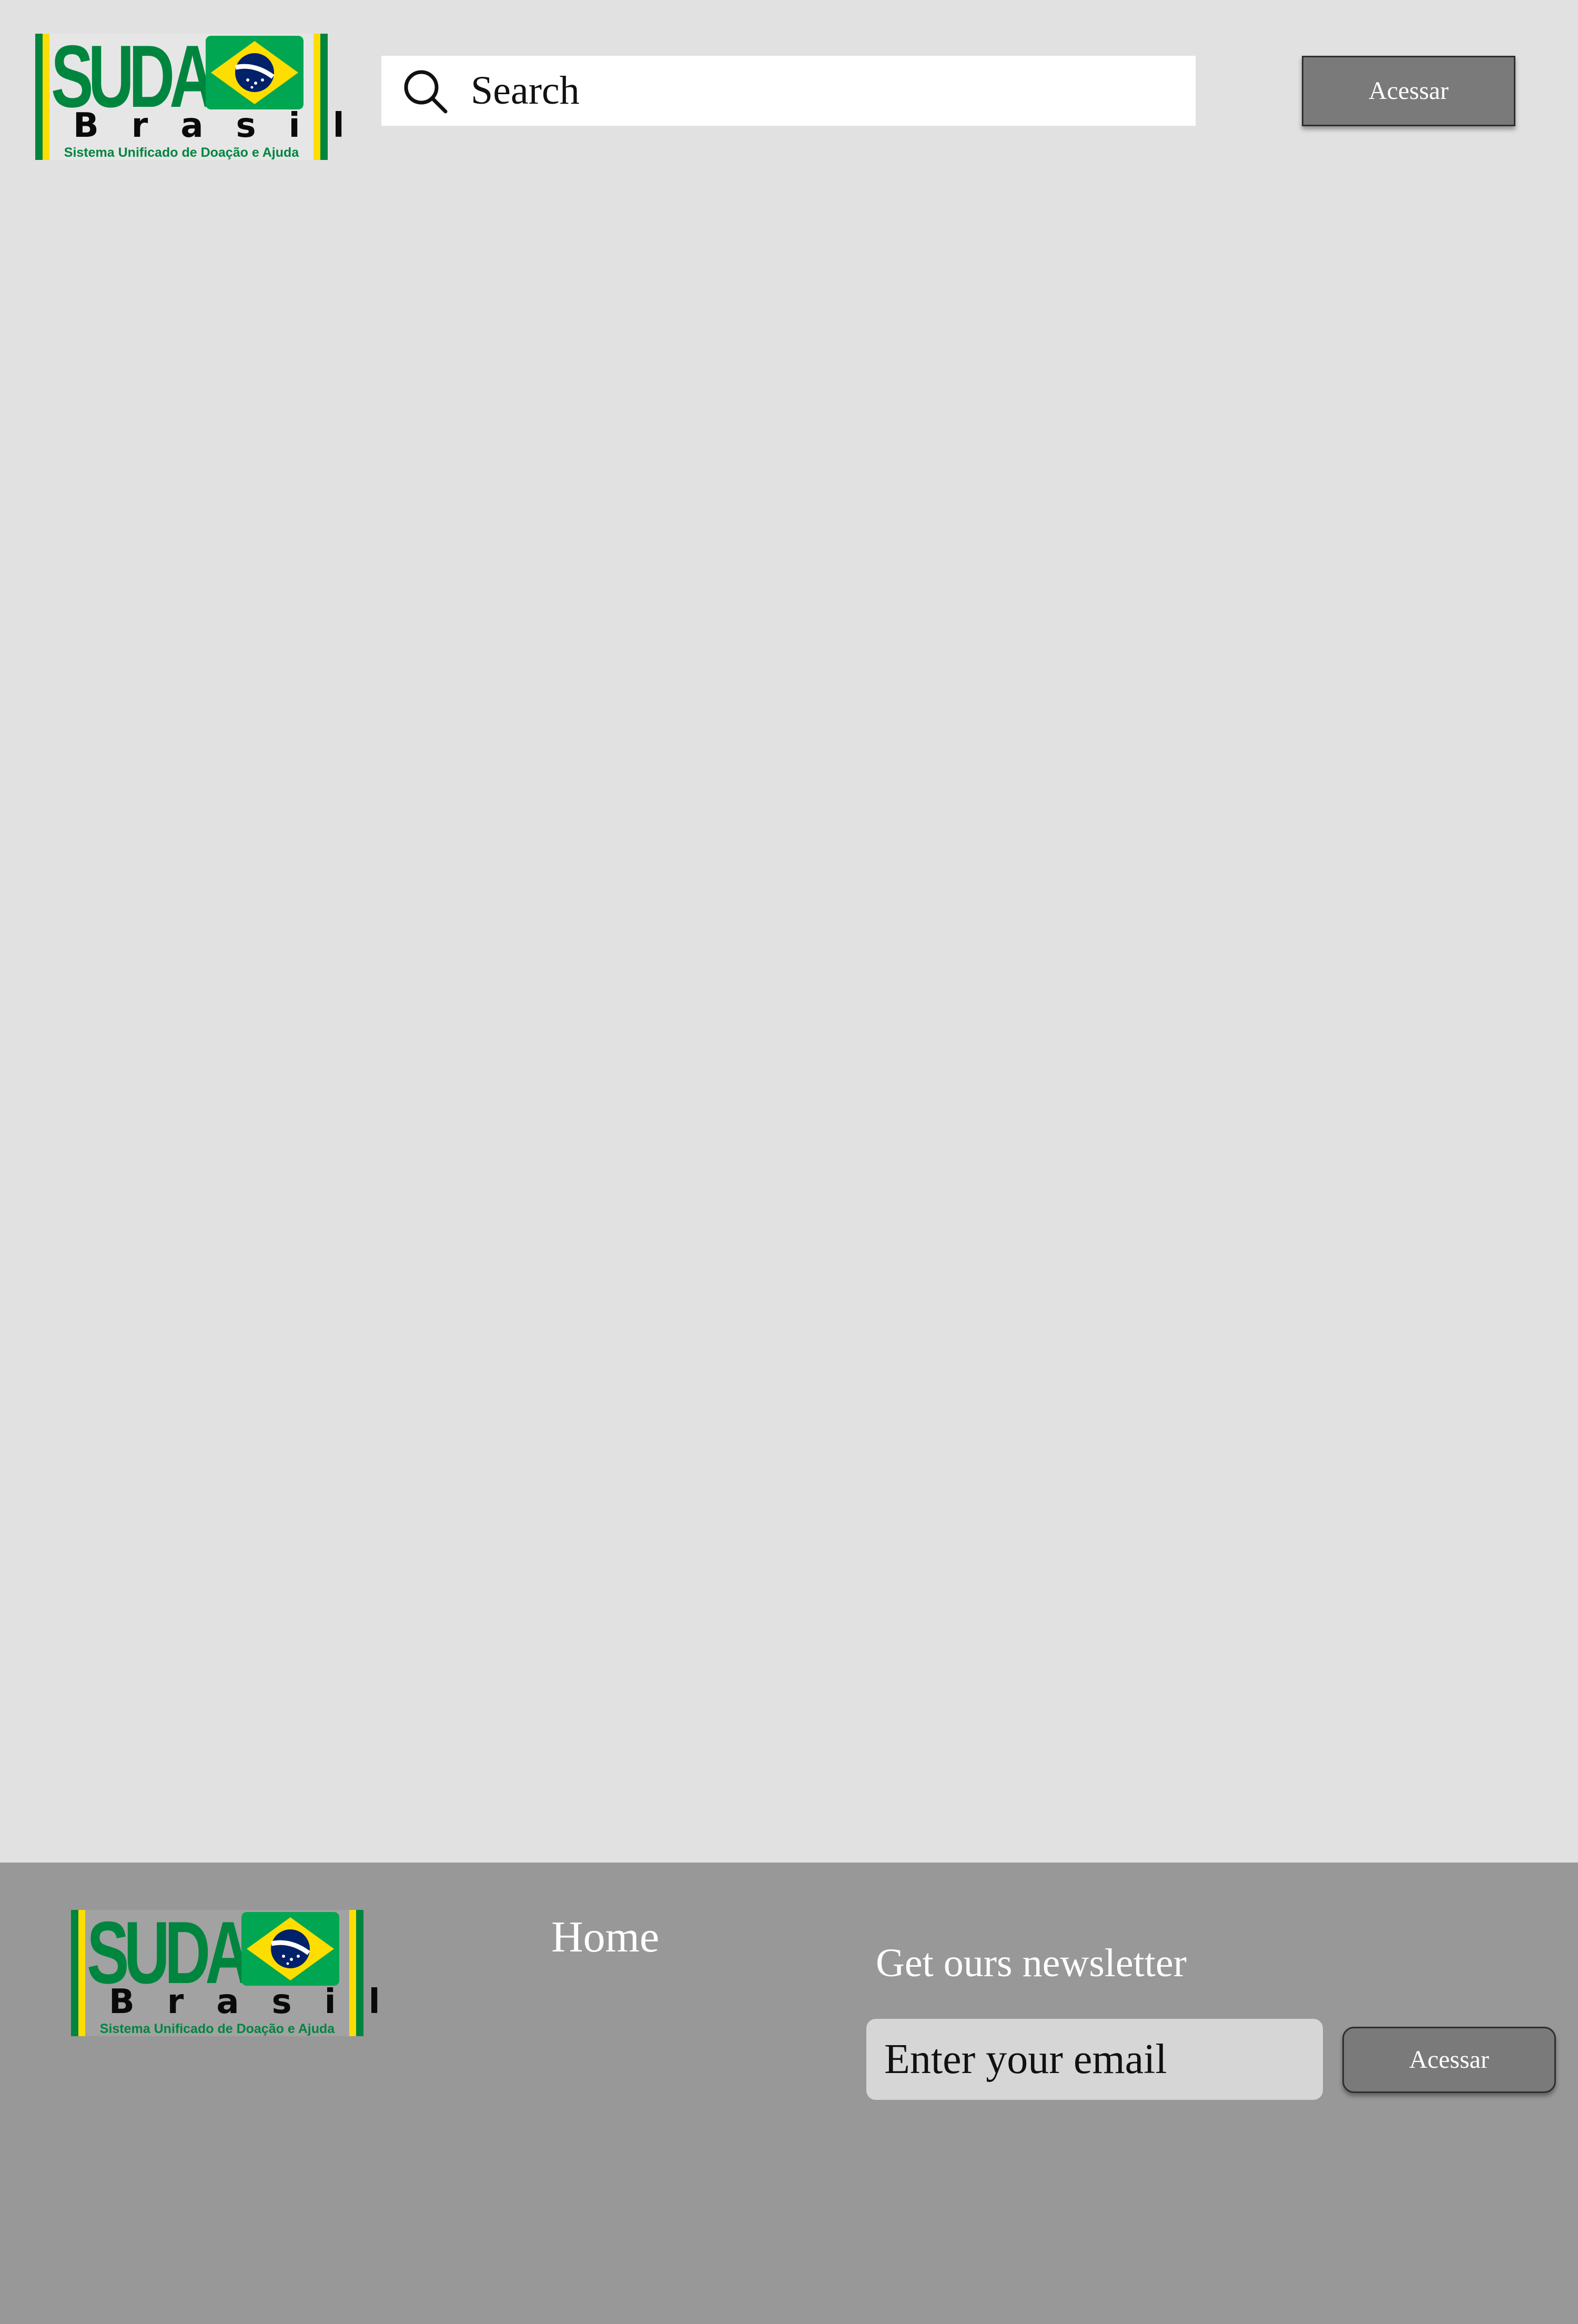  What do you see at coordinates (169, 1953) in the screenshot?
I see `footer-logo-wordmark: SUDA` at bounding box center [169, 1953].